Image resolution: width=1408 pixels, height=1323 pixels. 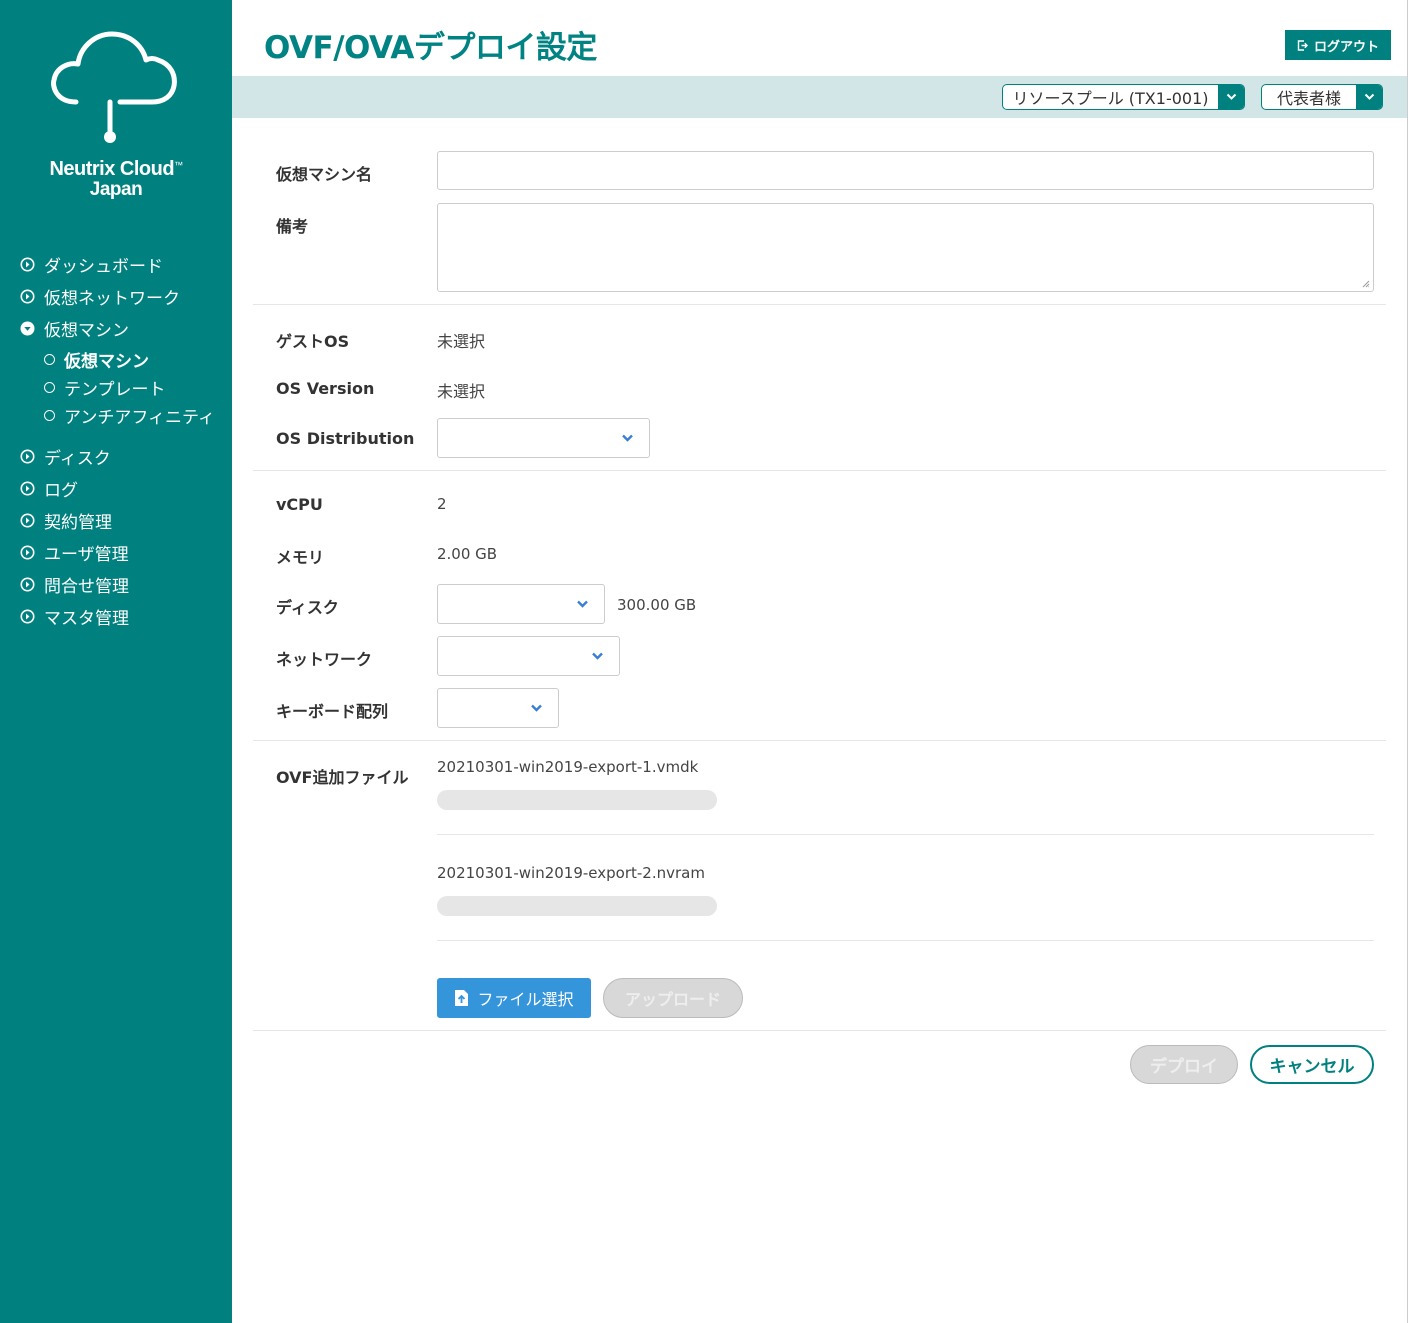 What do you see at coordinates (27, 328) in the screenshot?
I see `circle-arrow-down-icon` at bounding box center [27, 328].